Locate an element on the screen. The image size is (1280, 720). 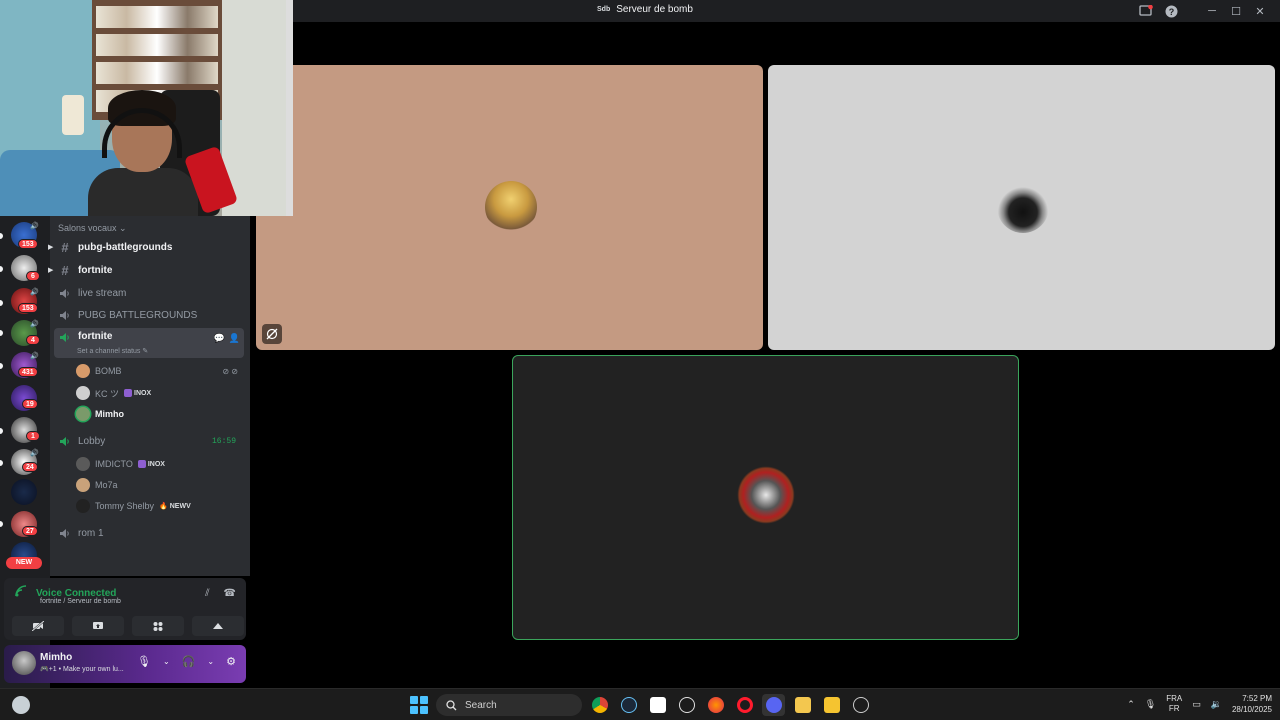
voice-user-mo7a: Mo7a is located at coordinates (159, 485).